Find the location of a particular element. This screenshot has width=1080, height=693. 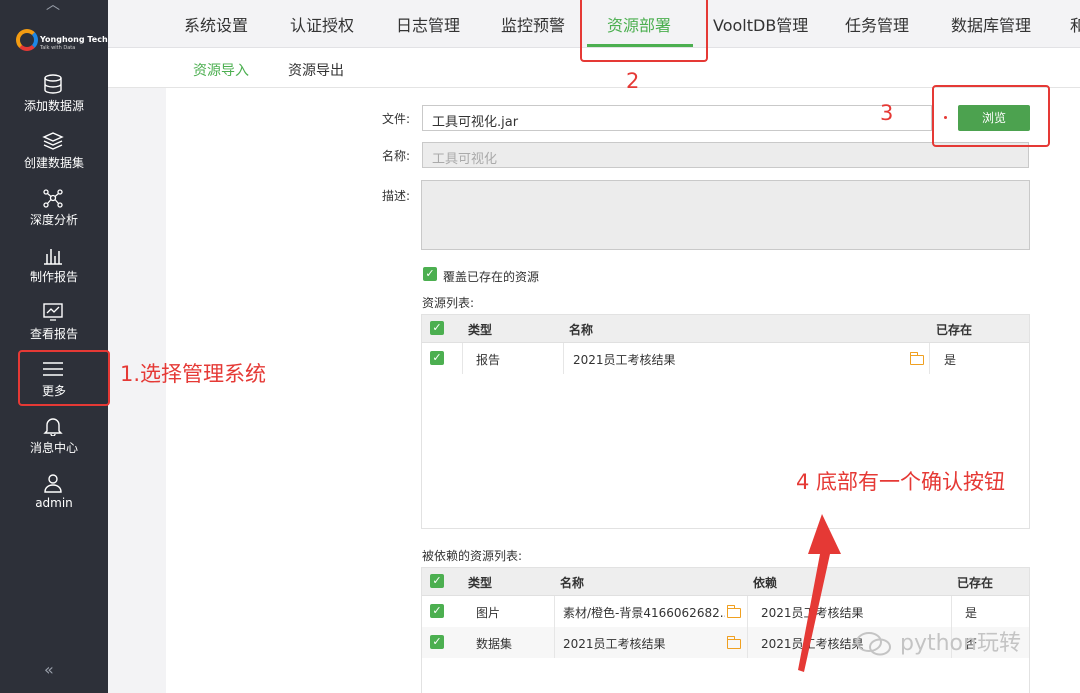

table-header: ✓ 类型 名称 依赖 已存在 is located at coordinates (725, 582).